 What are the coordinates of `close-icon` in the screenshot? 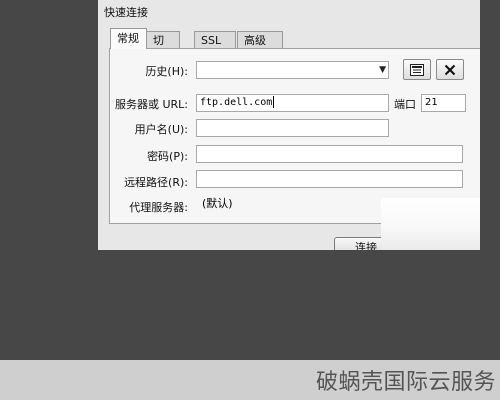 It's located at (450, 69).